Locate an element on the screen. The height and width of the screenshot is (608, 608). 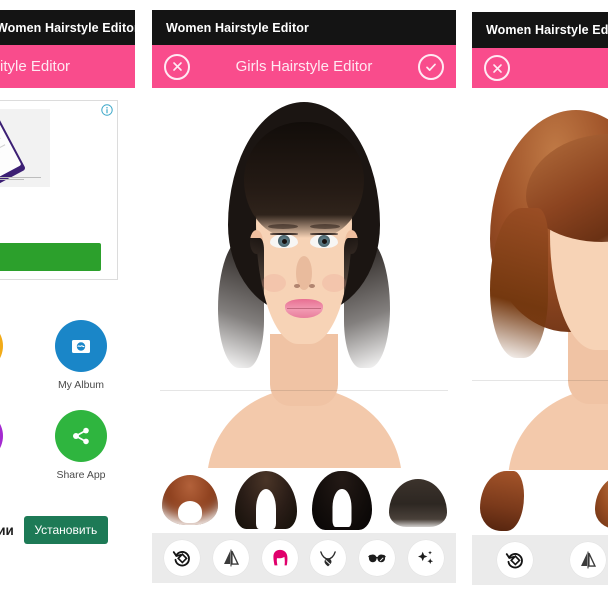
left-actionbar: ityle Editor is located at coordinates (67, 66).